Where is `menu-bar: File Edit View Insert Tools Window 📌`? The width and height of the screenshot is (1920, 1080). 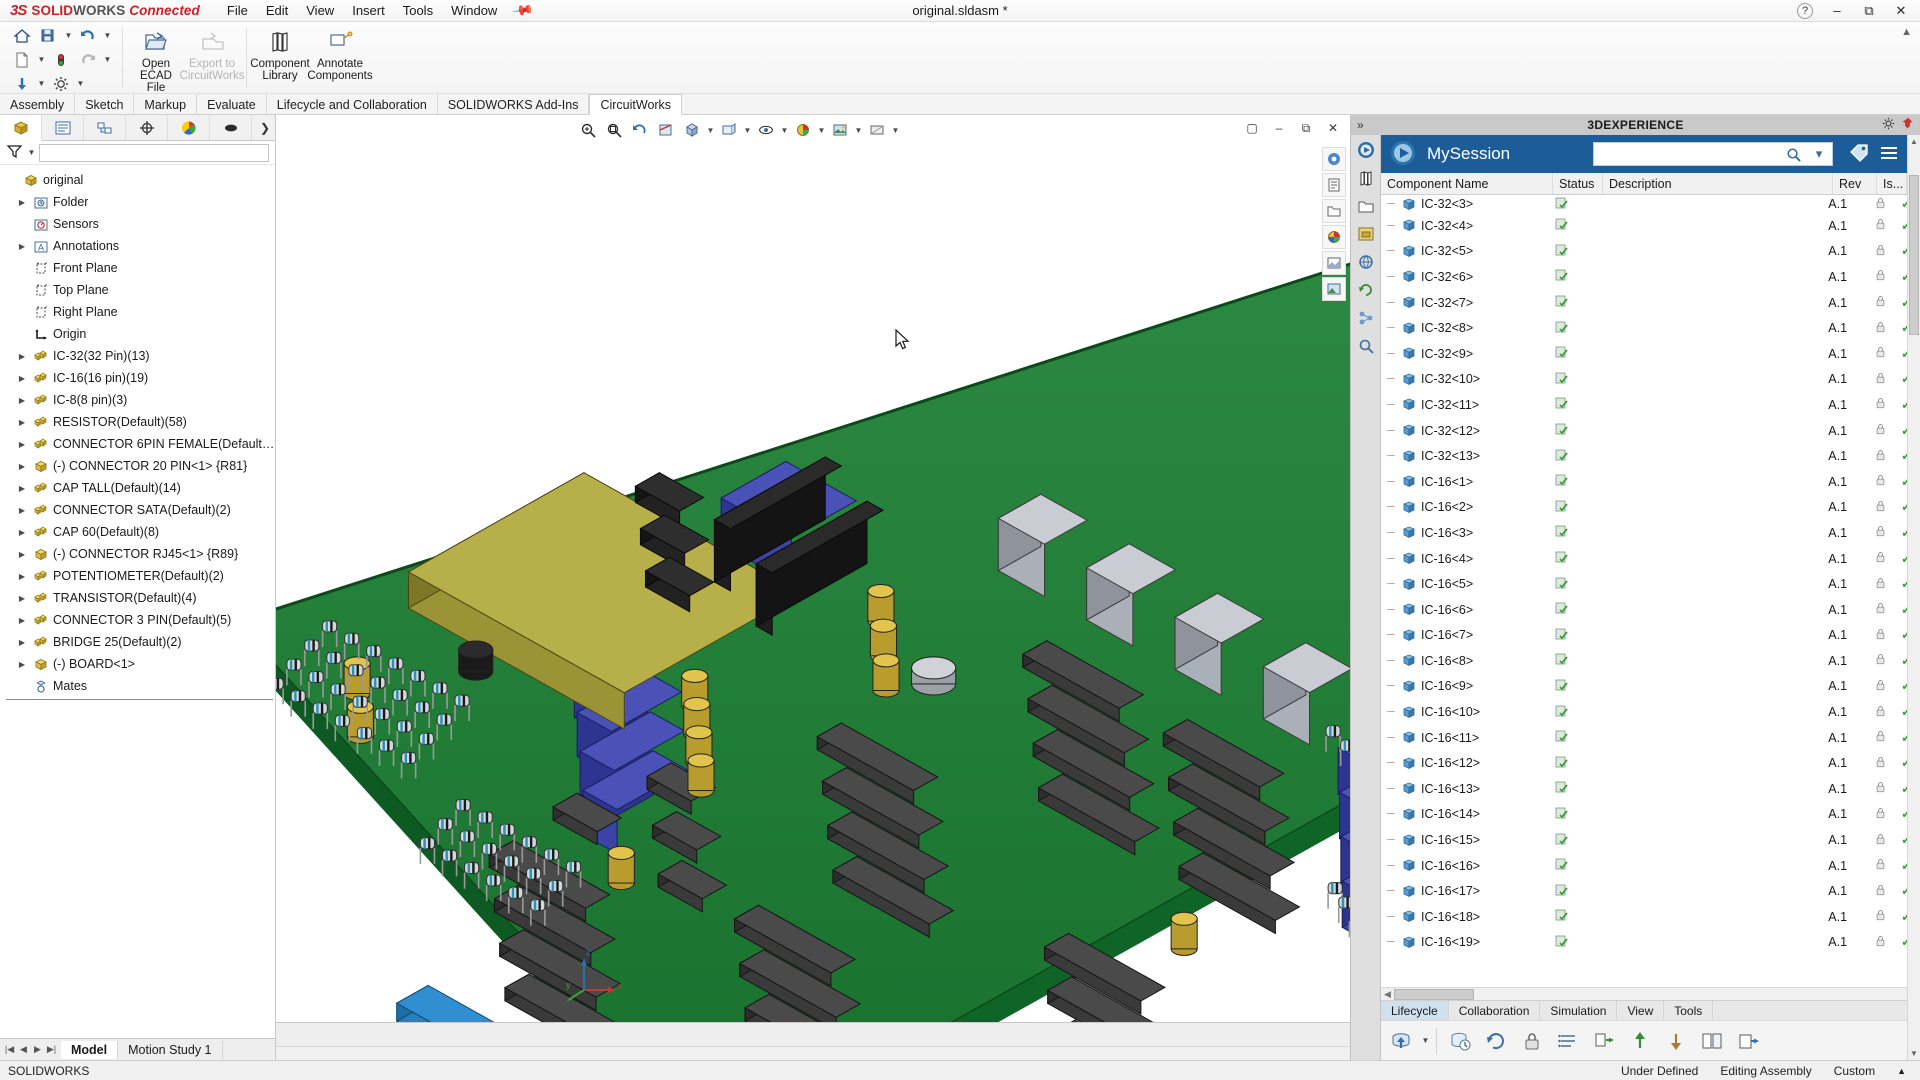
menu-bar: File Edit View Insert Tools Window 📌 is located at coordinates (376, 11).